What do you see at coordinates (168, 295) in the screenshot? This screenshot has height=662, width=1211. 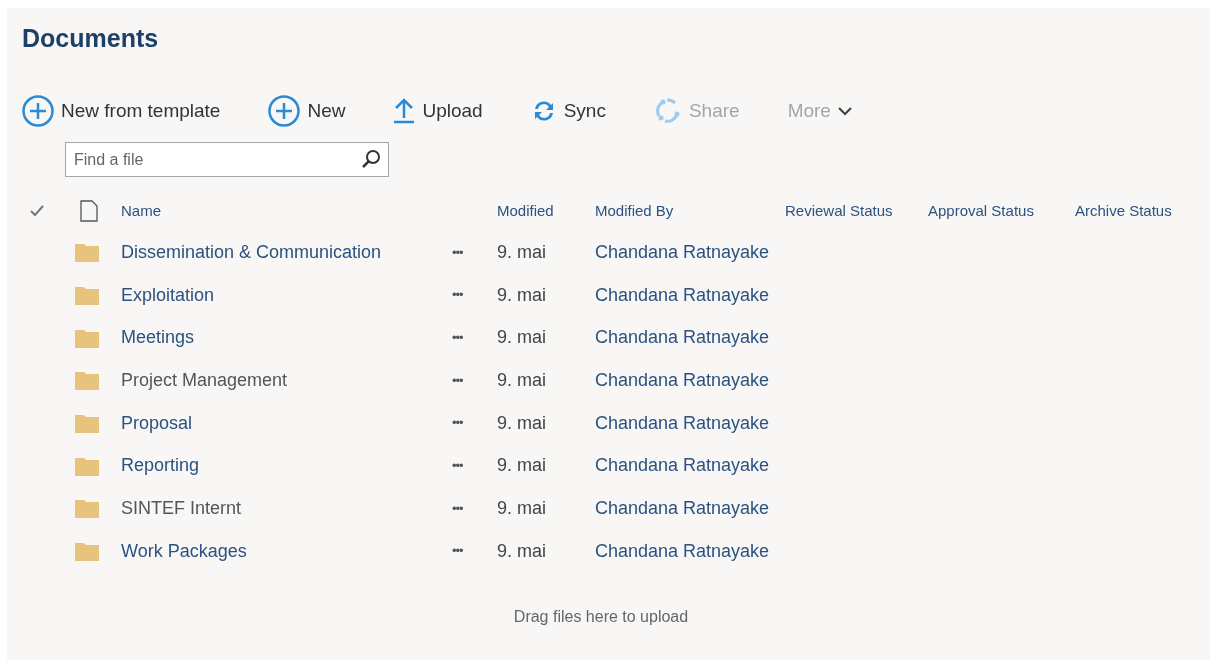 I see `folder-link: Exploitation` at bounding box center [168, 295].